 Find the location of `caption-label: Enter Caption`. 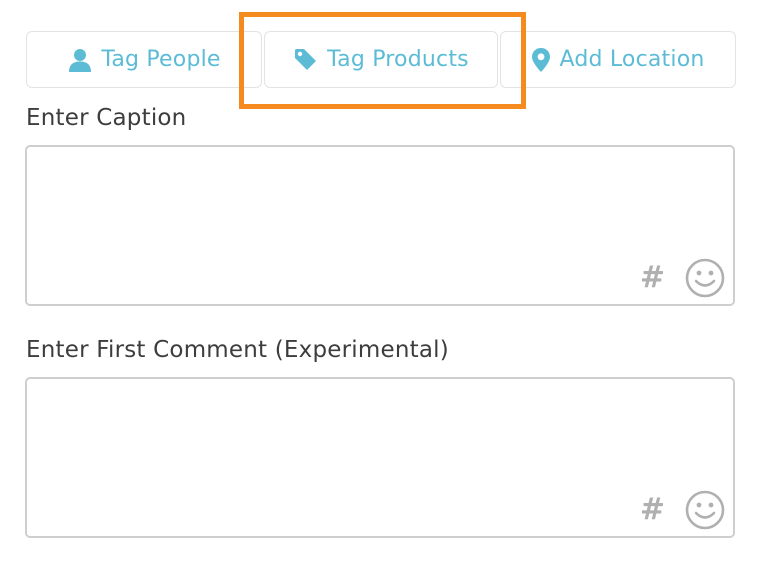

caption-label: Enter Caption is located at coordinates (106, 118).